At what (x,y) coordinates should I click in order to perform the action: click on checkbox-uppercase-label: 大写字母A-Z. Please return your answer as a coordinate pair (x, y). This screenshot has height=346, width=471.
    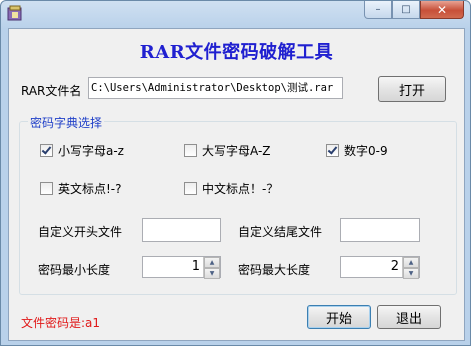
    Looking at the image, I should click on (236, 151).